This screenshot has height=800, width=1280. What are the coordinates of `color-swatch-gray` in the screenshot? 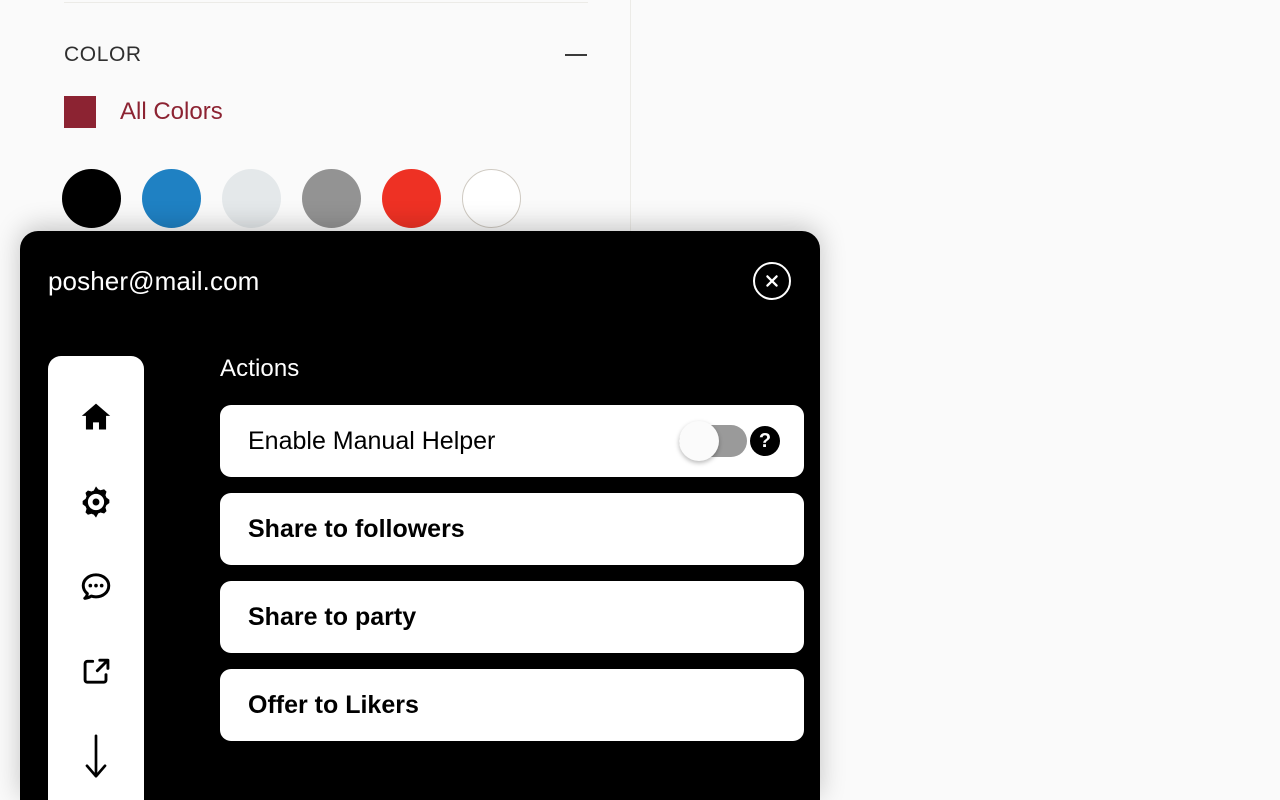 It's located at (331, 198).